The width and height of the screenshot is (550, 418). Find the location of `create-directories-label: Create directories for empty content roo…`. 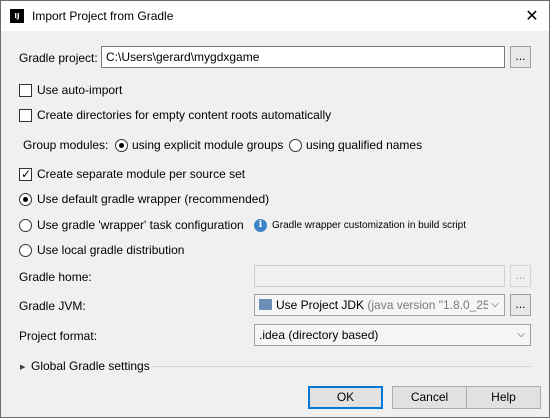

create-directories-label: Create directories for empty content roo… is located at coordinates (184, 115).